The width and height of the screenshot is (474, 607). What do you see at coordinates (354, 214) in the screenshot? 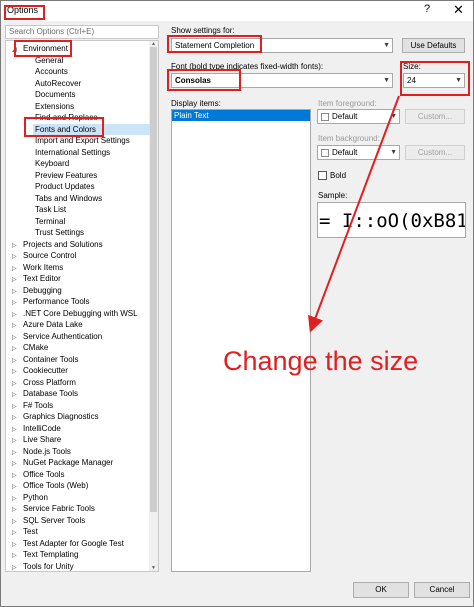
I see `annotation-arrow` at bounding box center [354, 214].